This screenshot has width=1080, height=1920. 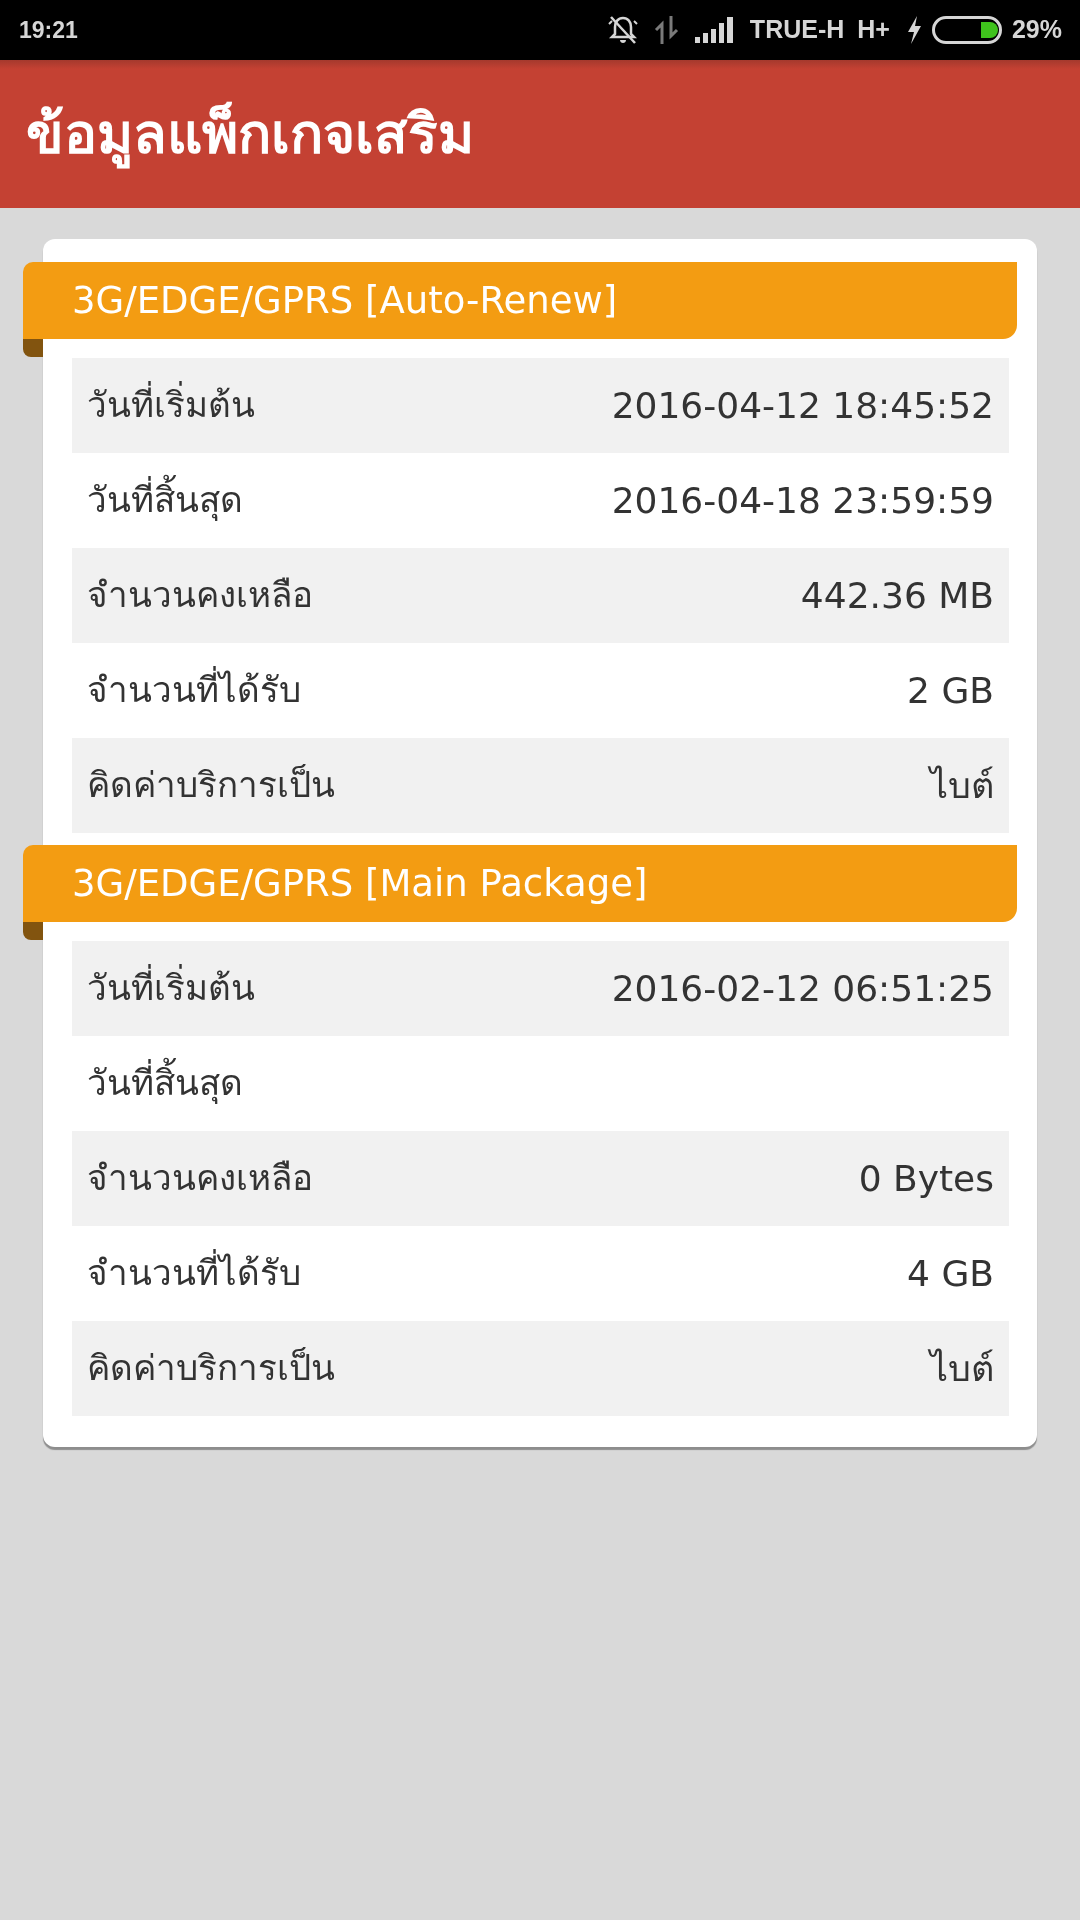 What do you see at coordinates (897, 595) in the screenshot?
I see `row-value: 442.36 MB` at bounding box center [897, 595].